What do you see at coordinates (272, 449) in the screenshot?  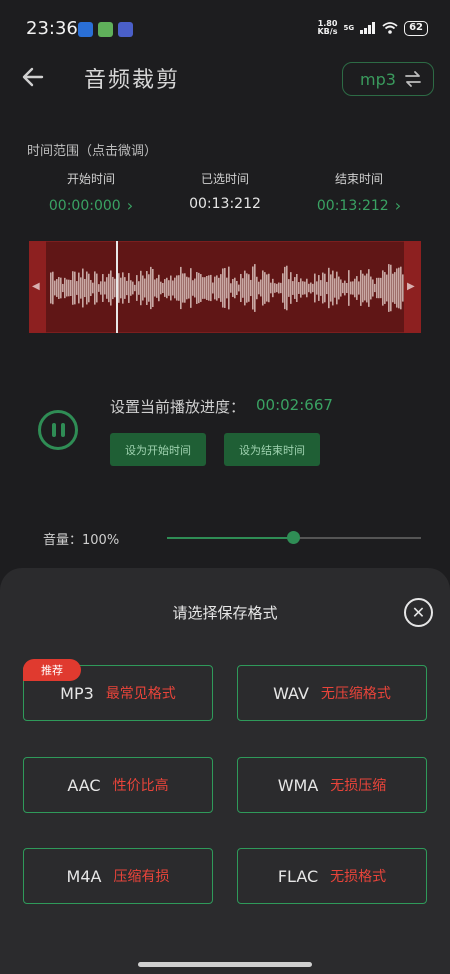 I see `set-end-time-button: 设为结束时间` at bounding box center [272, 449].